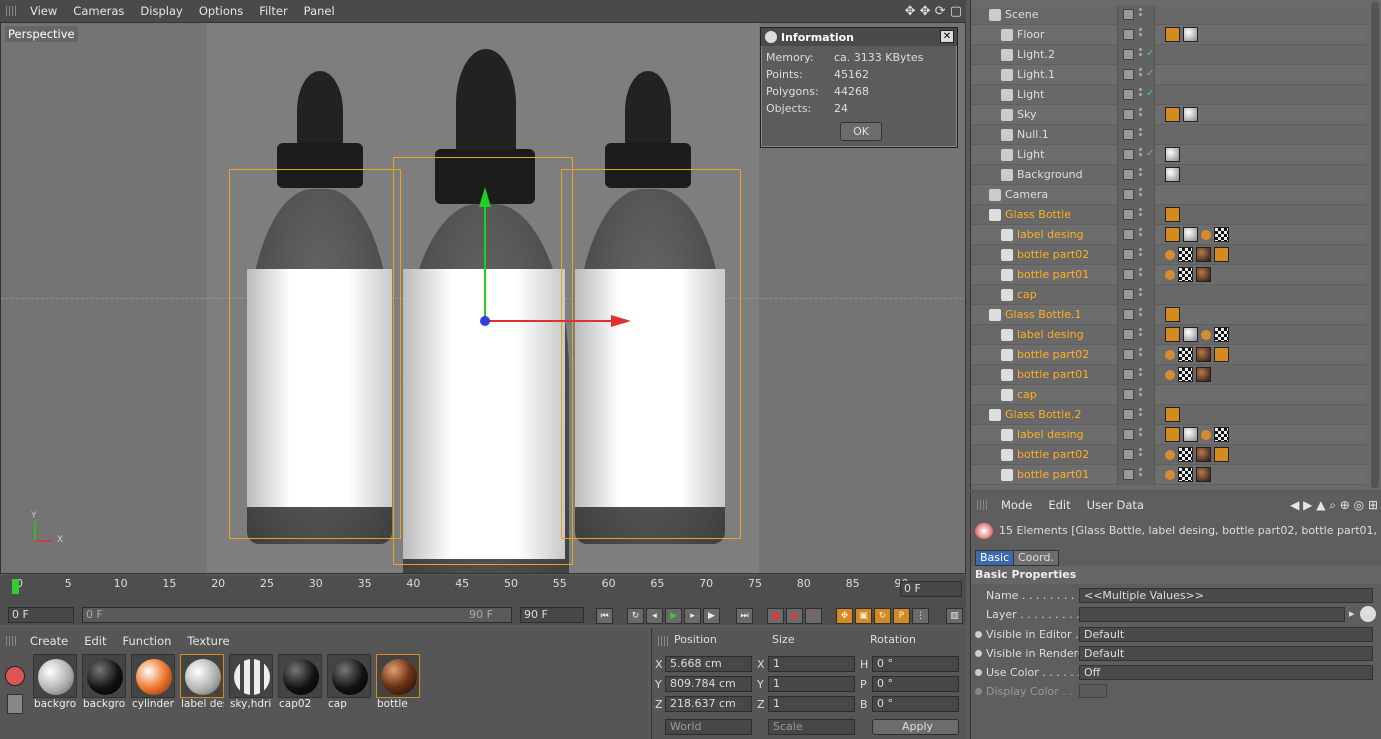  I want to click on object-name: Null.1, so click(1033, 134).